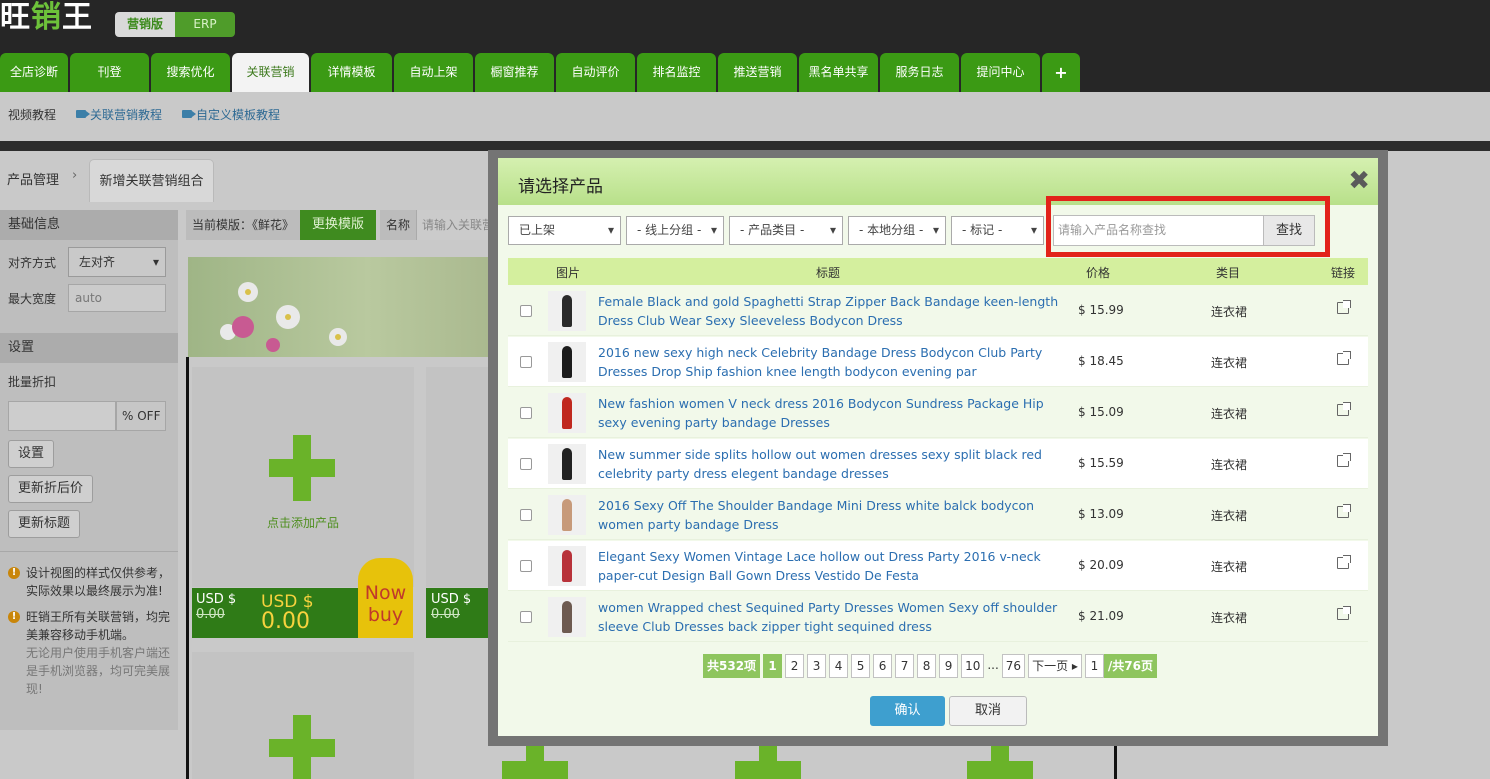 This screenshot has height=779, width=1490. I want to click on pager-page-last: 76, so click(1013, 665).